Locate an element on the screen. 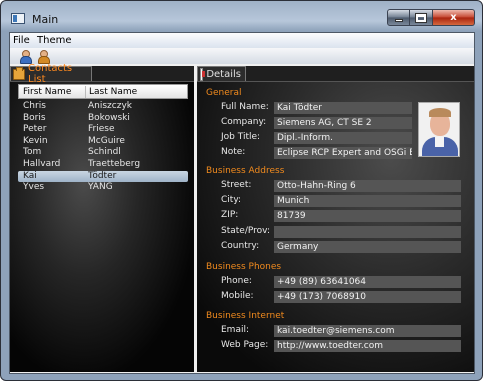 The width and height of the screenshot is (483, 381). column-first-name: First Name is located at coordinates (47, 92).